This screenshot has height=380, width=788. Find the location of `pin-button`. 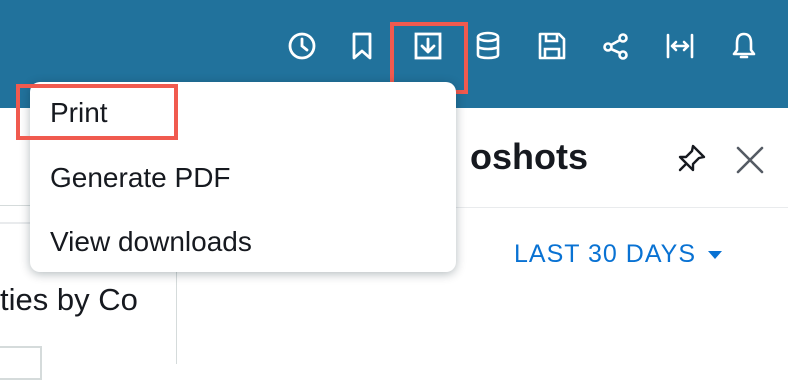

pin-button is located at coordinates (690, 160).